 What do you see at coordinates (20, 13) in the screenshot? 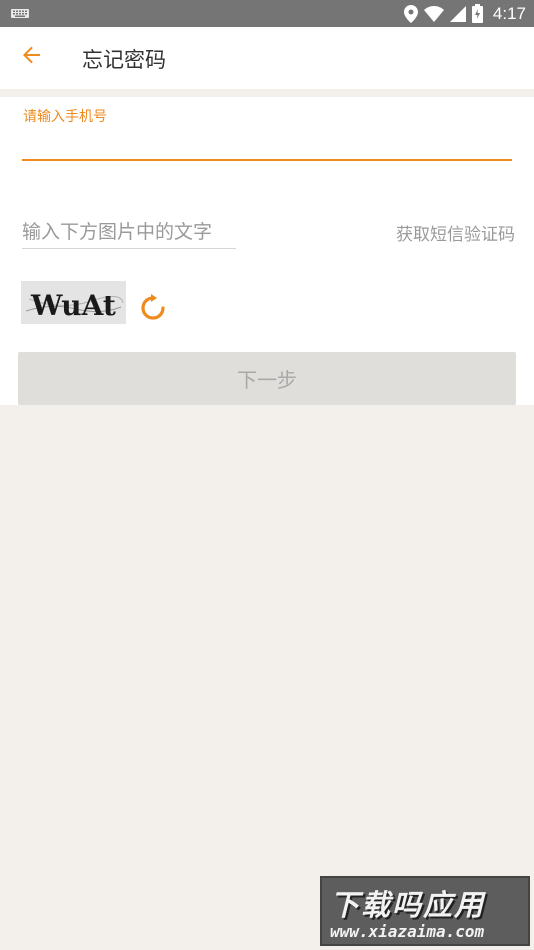
I see `keyboard-icon` at bounding box center [20, 13].